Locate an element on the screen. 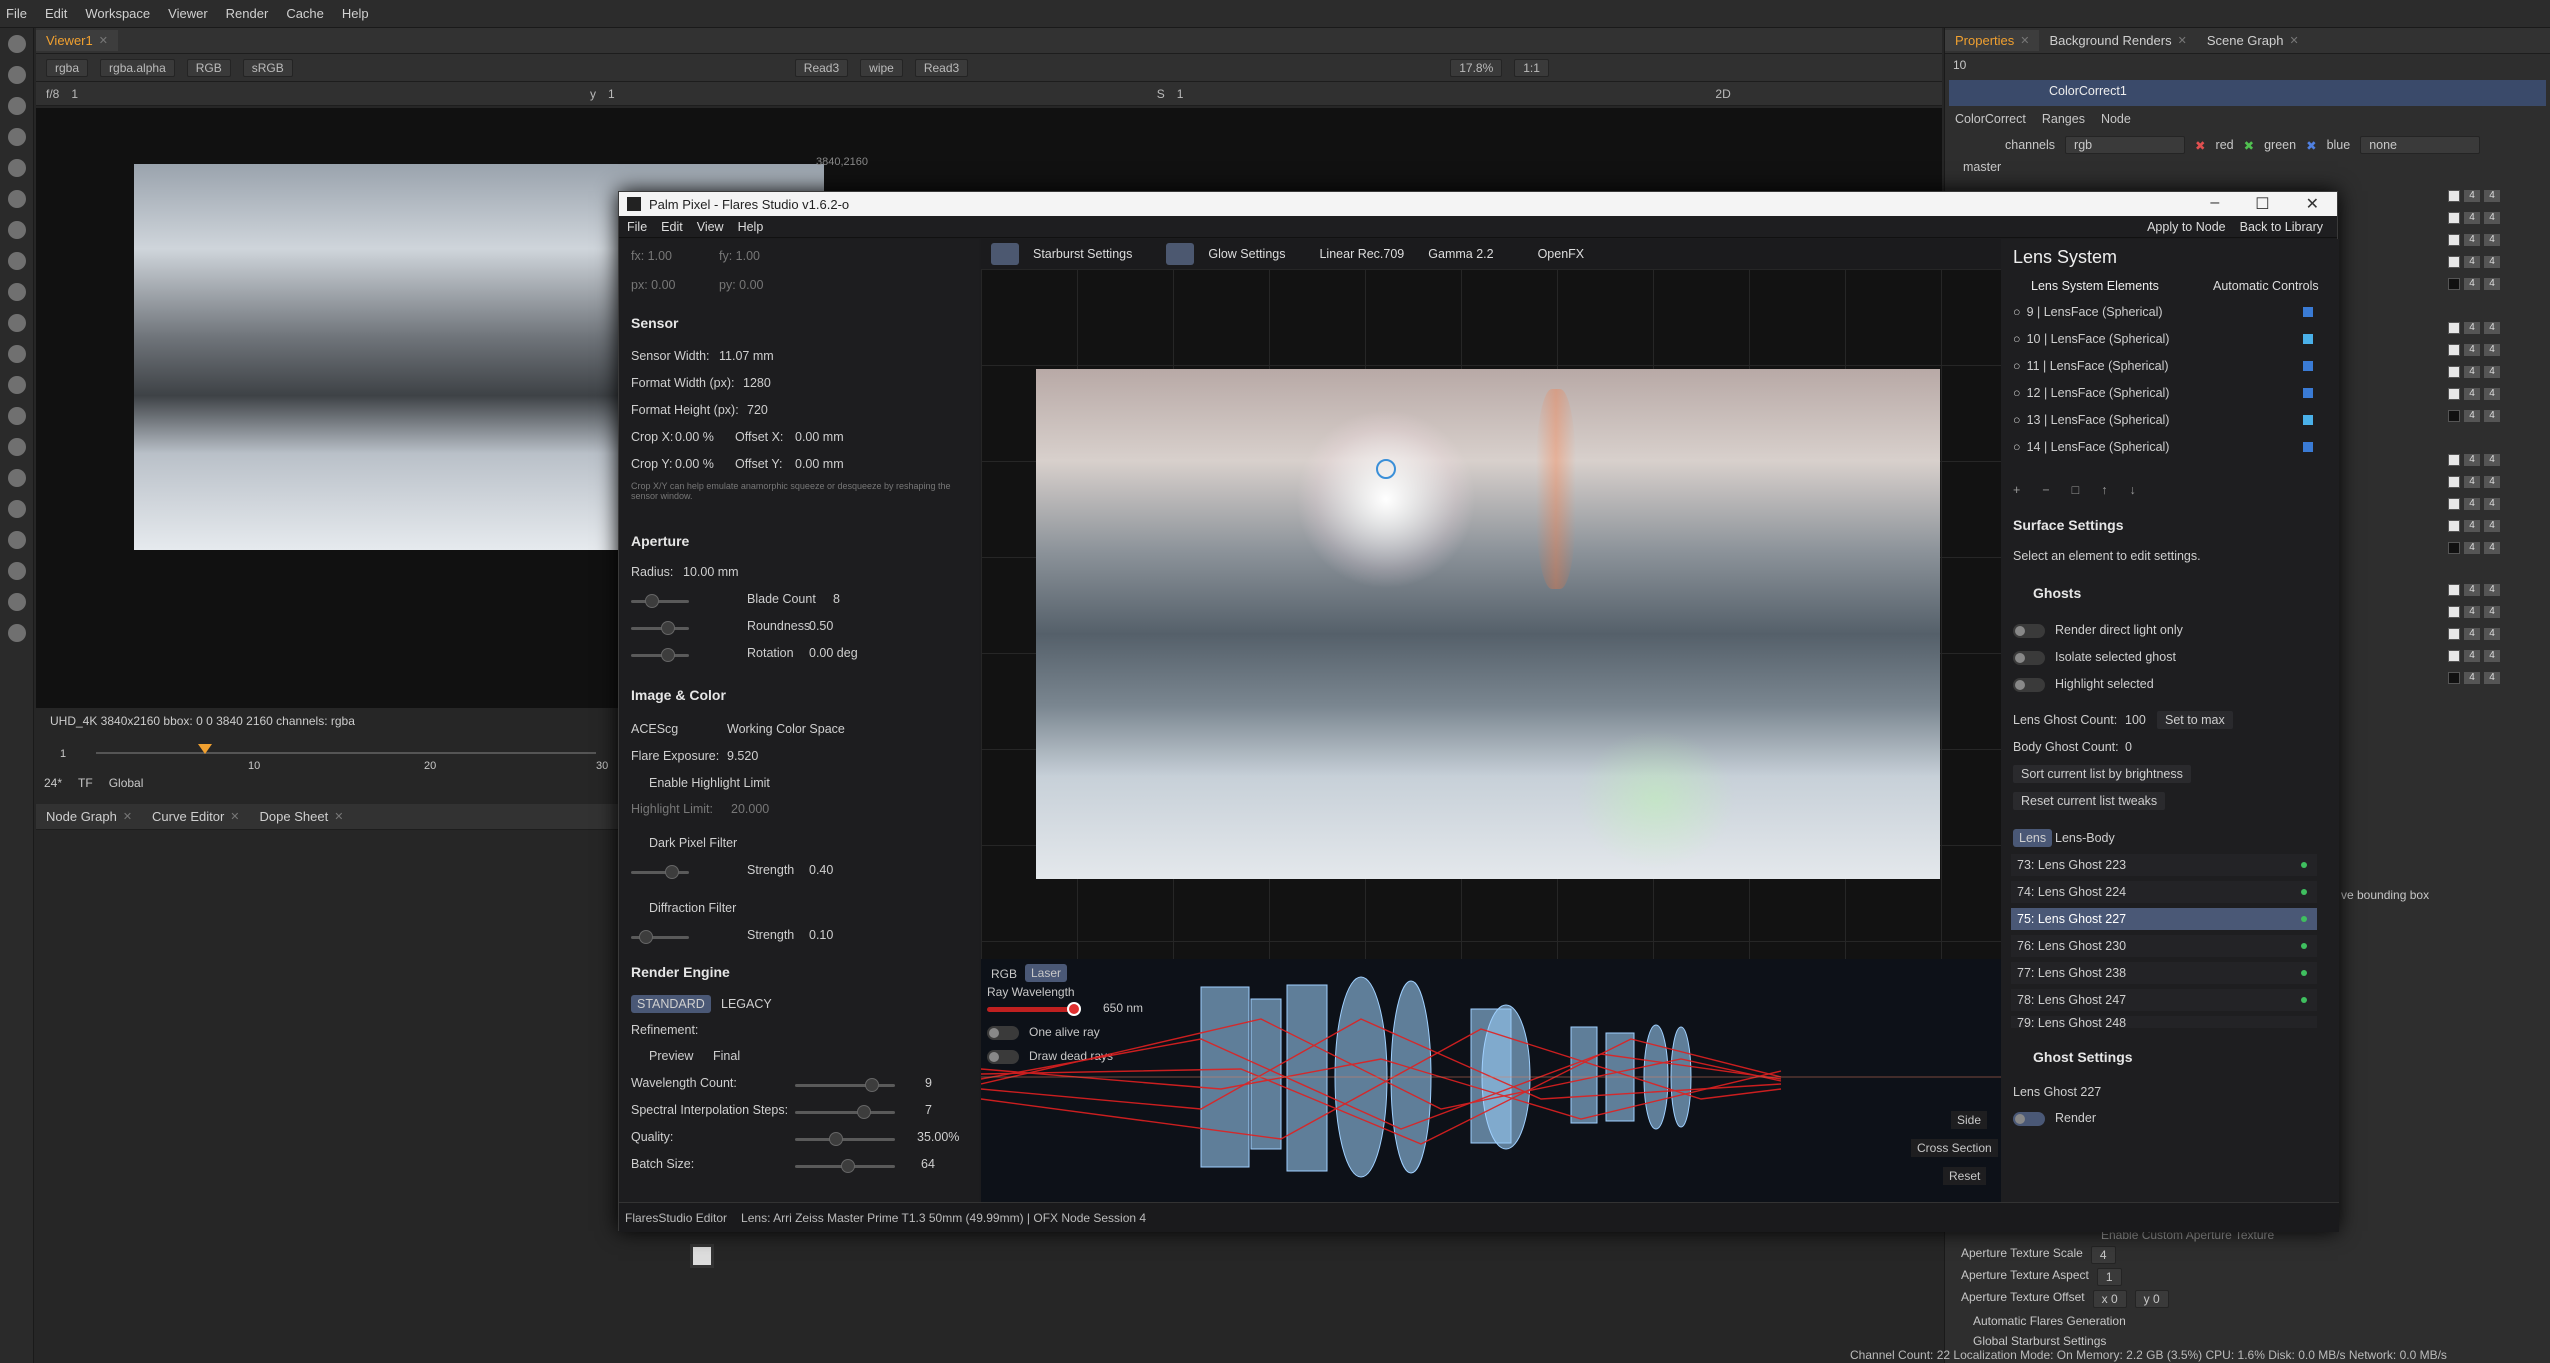  menu-viewer: Viewer is located at coordinates (188, 13).